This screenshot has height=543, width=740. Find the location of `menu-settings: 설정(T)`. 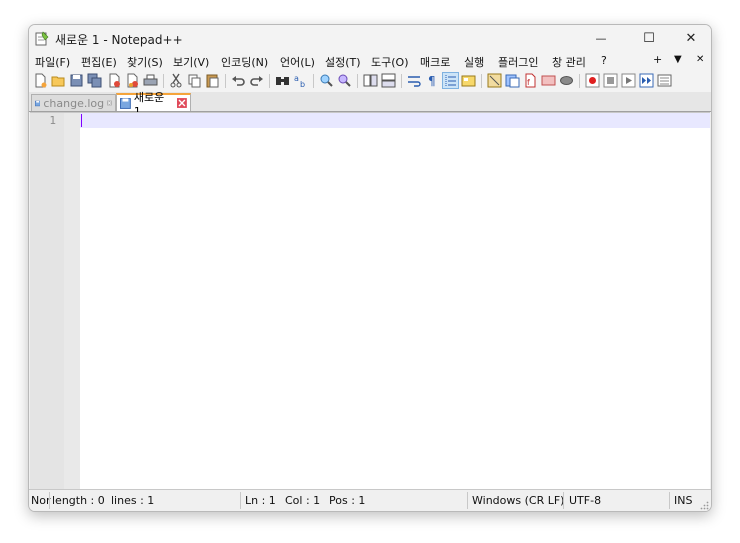

menu-settings: 설정(T) is located at coordinates (343, 62).